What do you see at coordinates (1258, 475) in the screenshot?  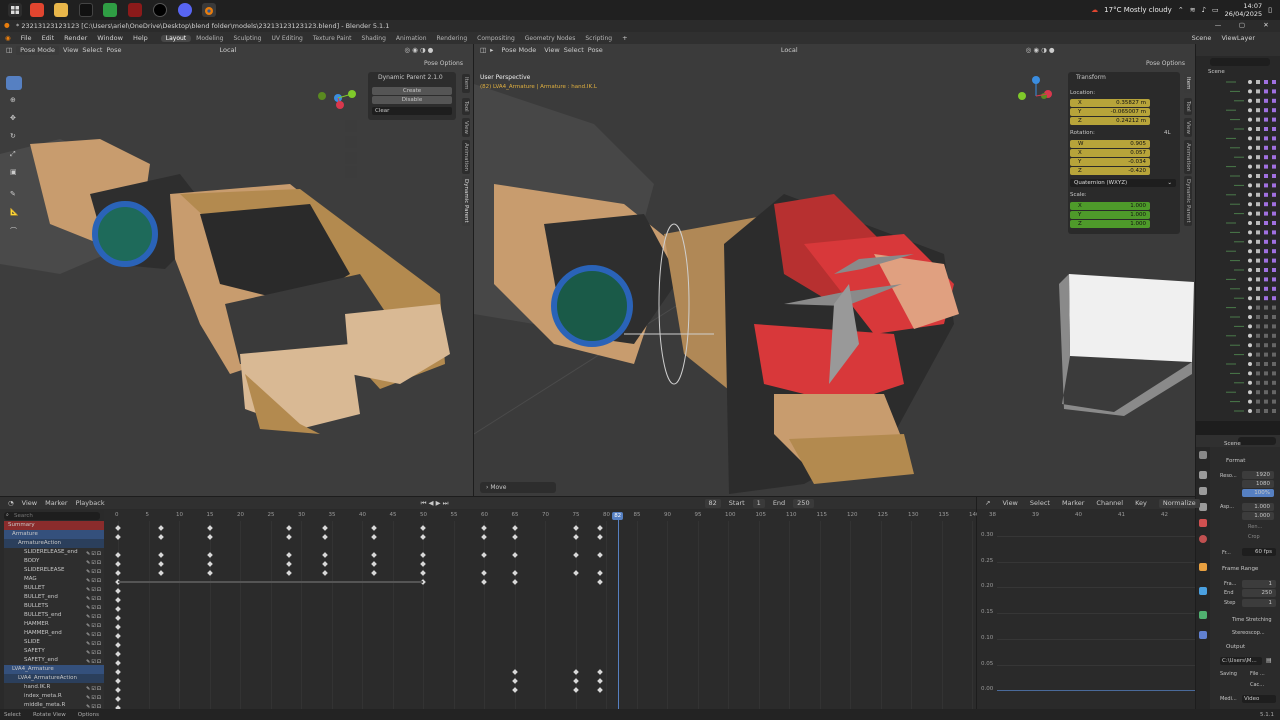 I see `resolution-x-field: 1920` at bounding box center [1258, 475].